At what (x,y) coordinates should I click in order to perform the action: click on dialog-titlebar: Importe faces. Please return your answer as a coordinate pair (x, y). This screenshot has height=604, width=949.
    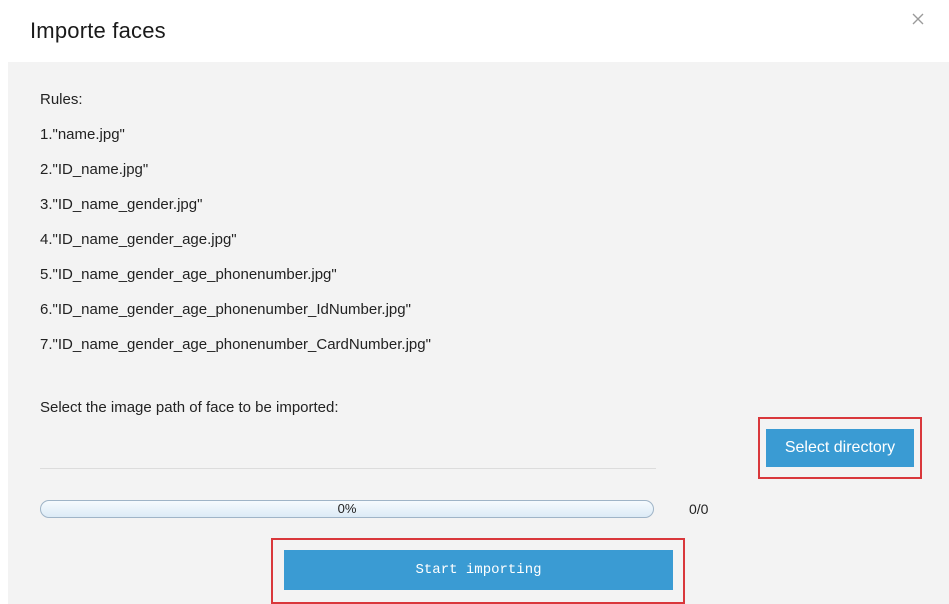
    Looking at the image, I should click on (474, 31).